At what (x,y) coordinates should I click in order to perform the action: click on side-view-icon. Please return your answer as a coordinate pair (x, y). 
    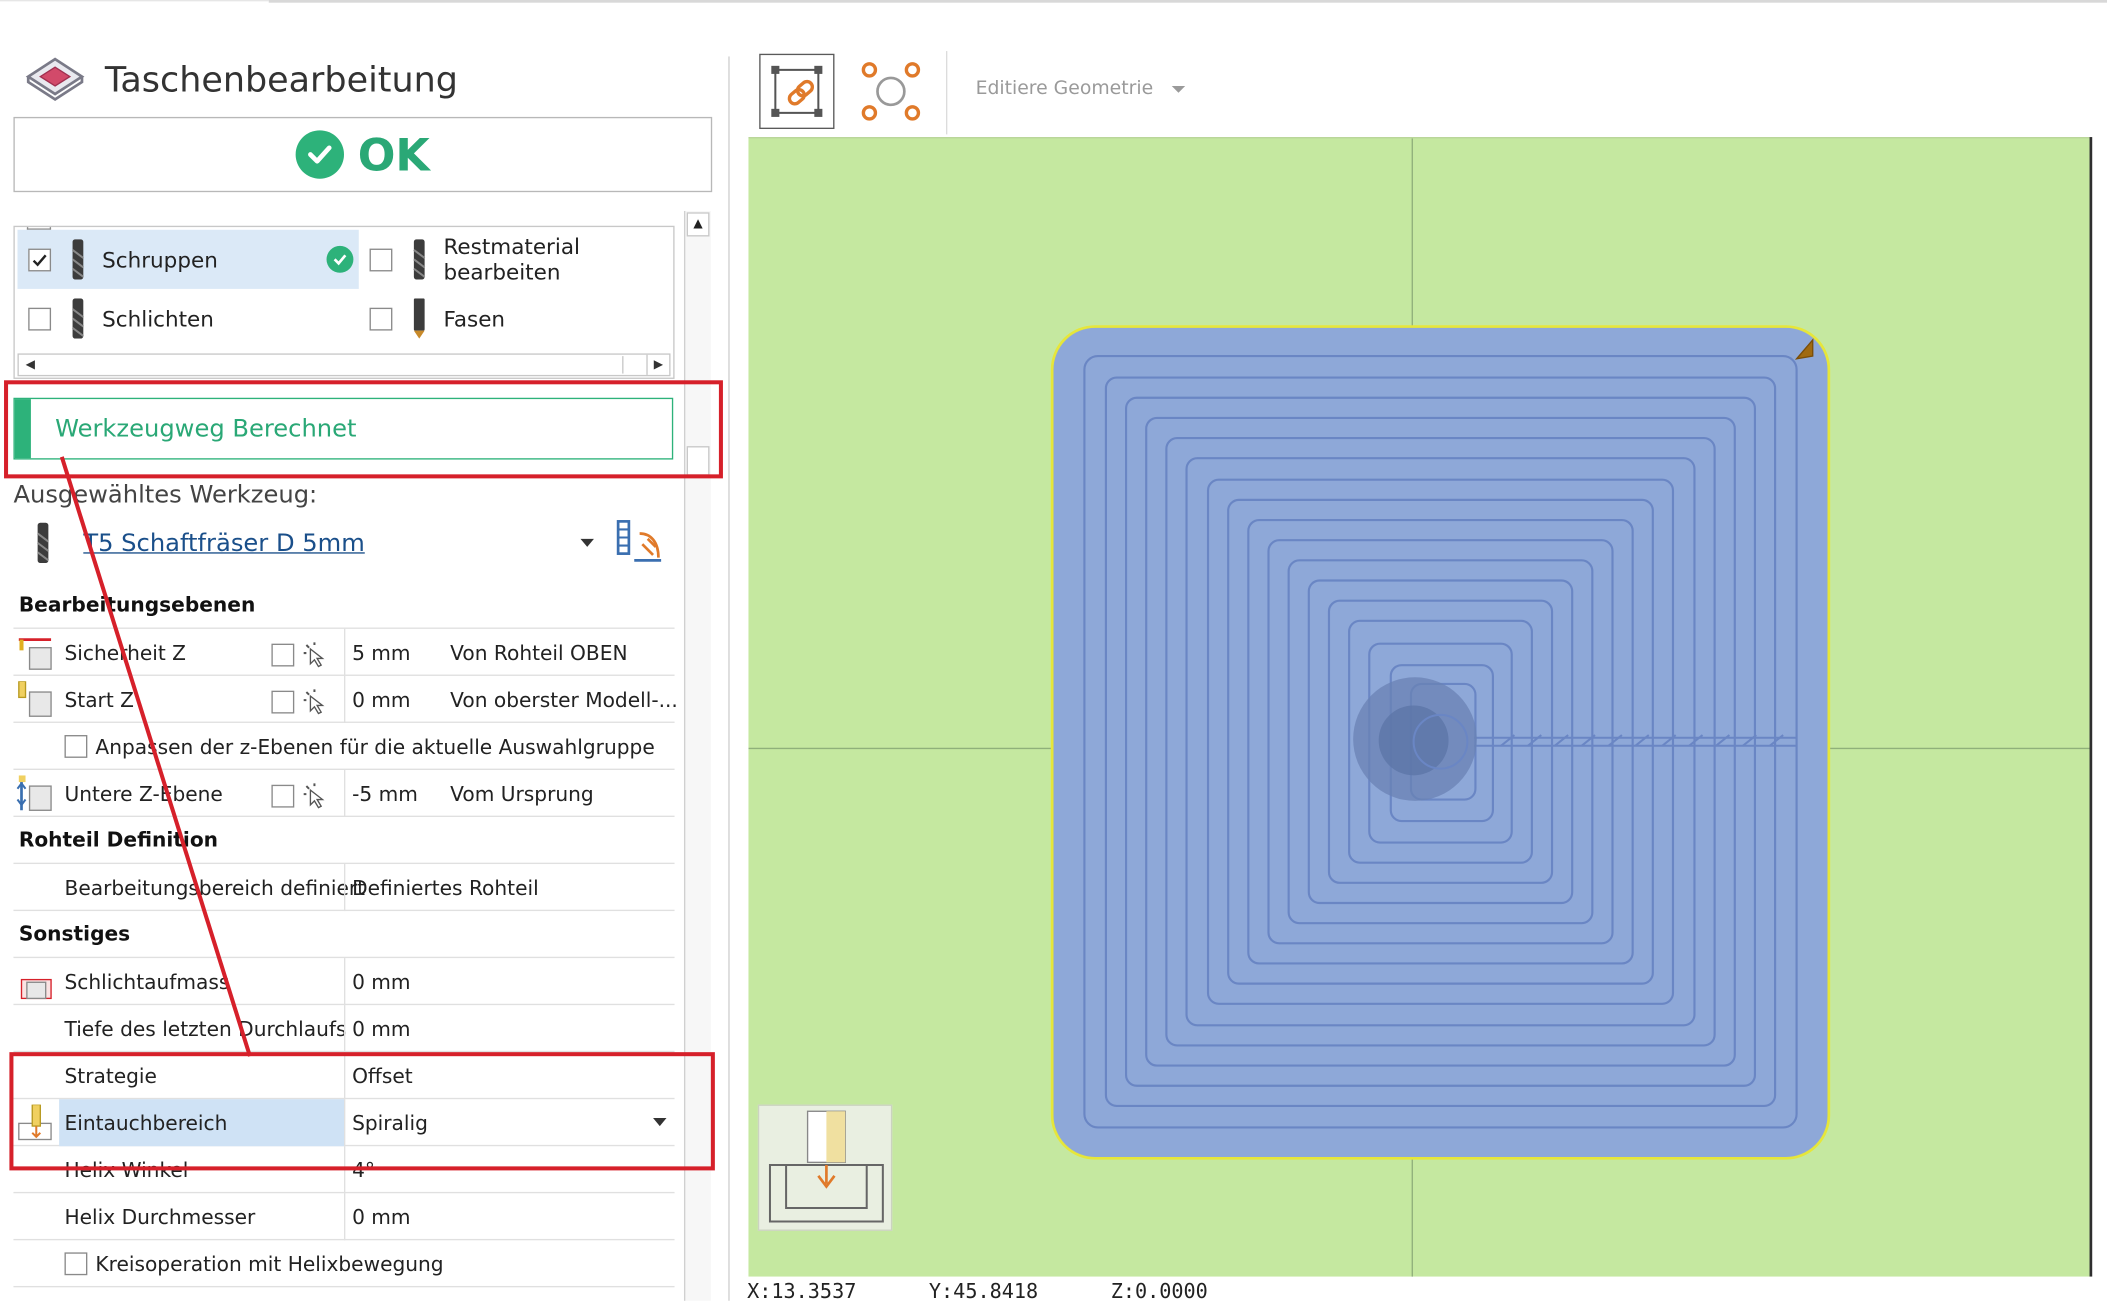
    Looking at the image, I should click on (826, 1166).